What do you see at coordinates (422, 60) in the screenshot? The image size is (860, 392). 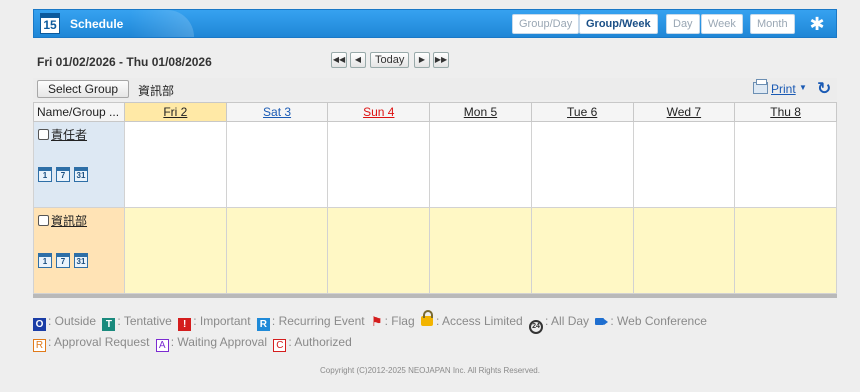 I see `next-week-button: ▶` at bounding box center [422, 60].